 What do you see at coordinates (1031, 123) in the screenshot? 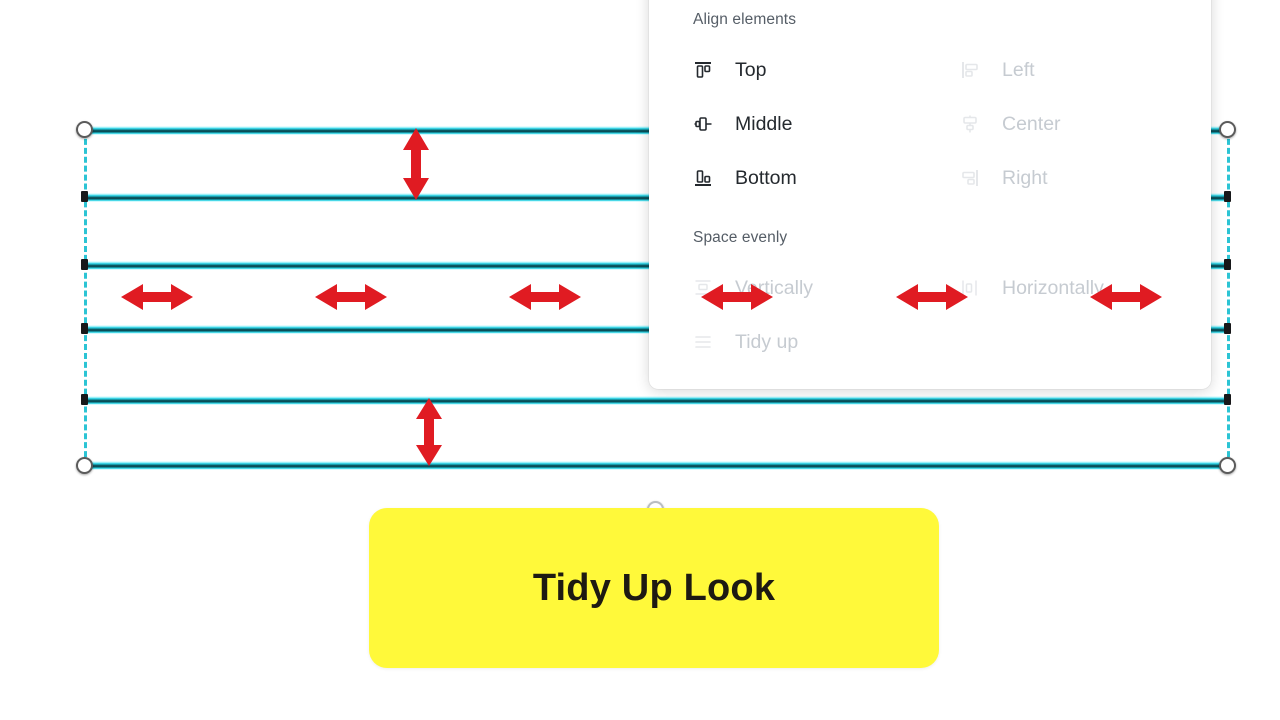
I see `menu-item-label: Center` at bounding box center [1031, 123].